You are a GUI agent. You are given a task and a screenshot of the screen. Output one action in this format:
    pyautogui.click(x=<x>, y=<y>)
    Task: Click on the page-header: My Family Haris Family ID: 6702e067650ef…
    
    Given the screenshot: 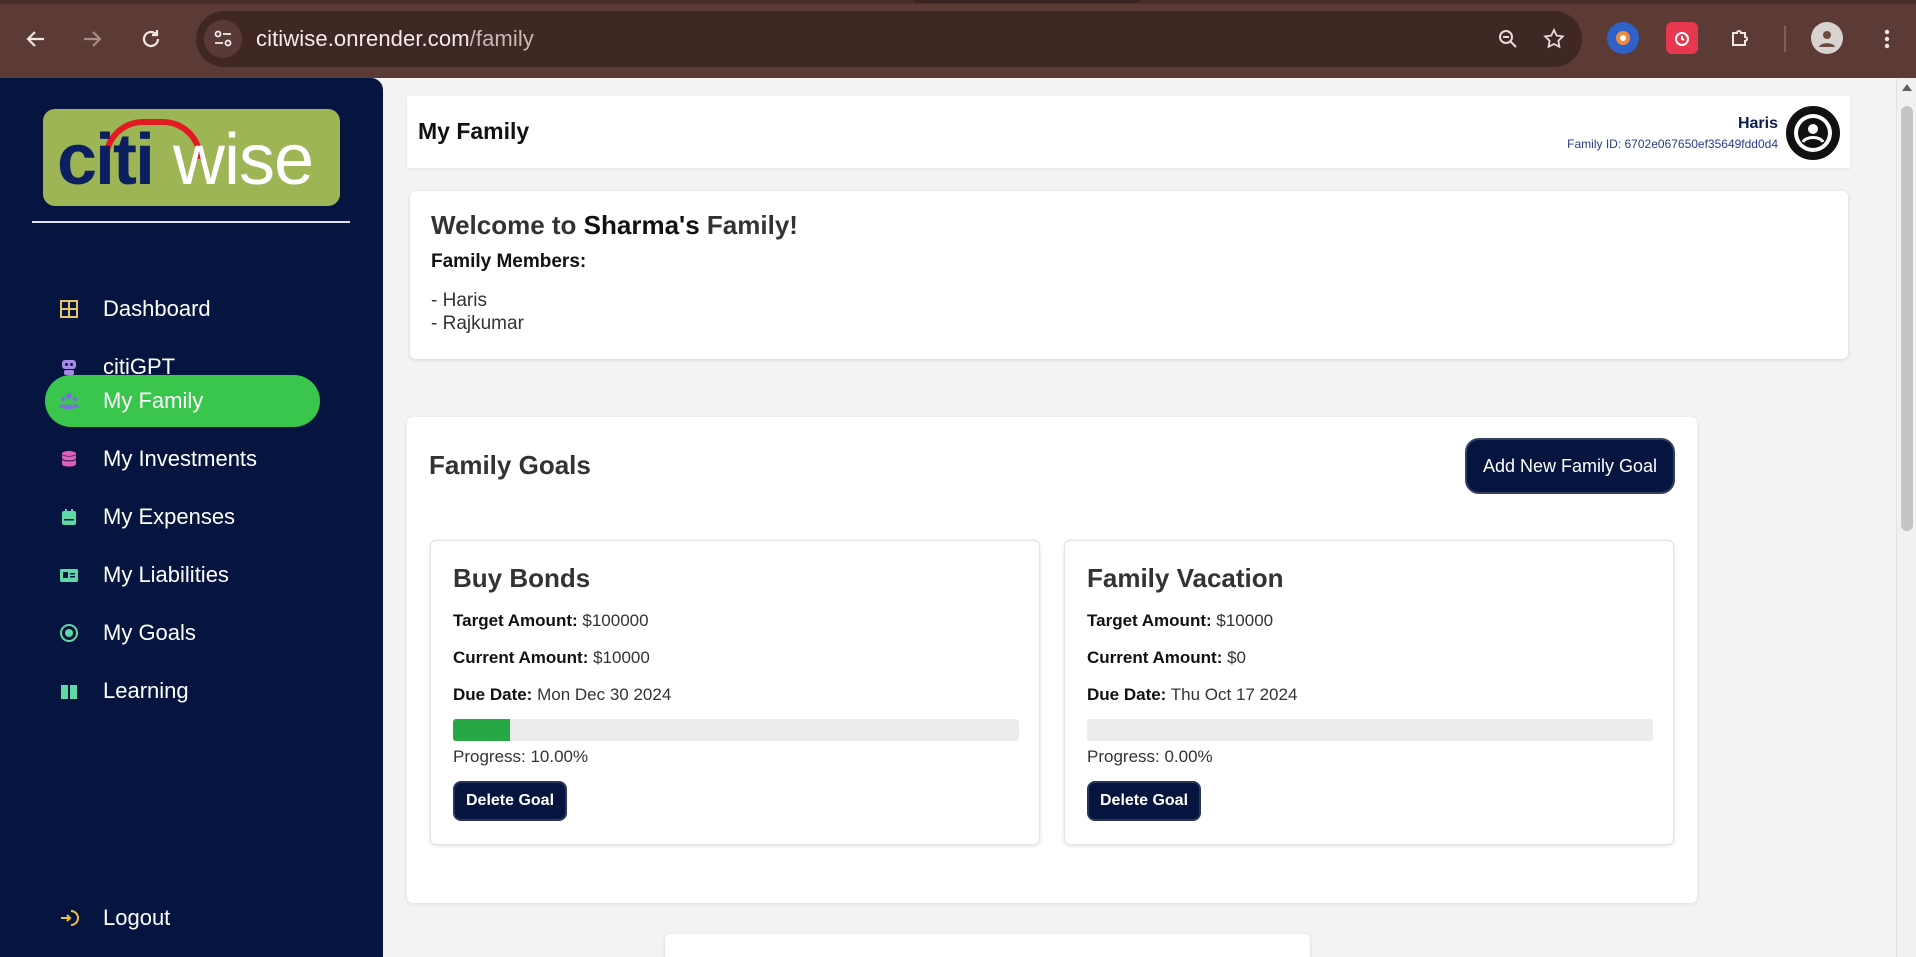 What is the action you would take?
    pyautogui.click(x=1128, y=132)
    